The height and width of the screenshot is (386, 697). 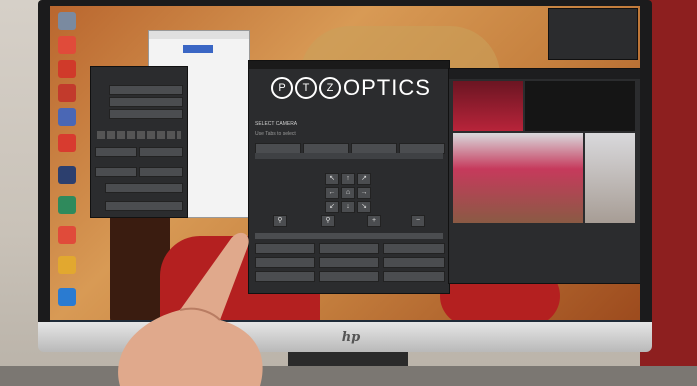 What do you see at coordinates (198, 49) in the screenshot?
I see `selected-text` at bounding box center [198, 49].